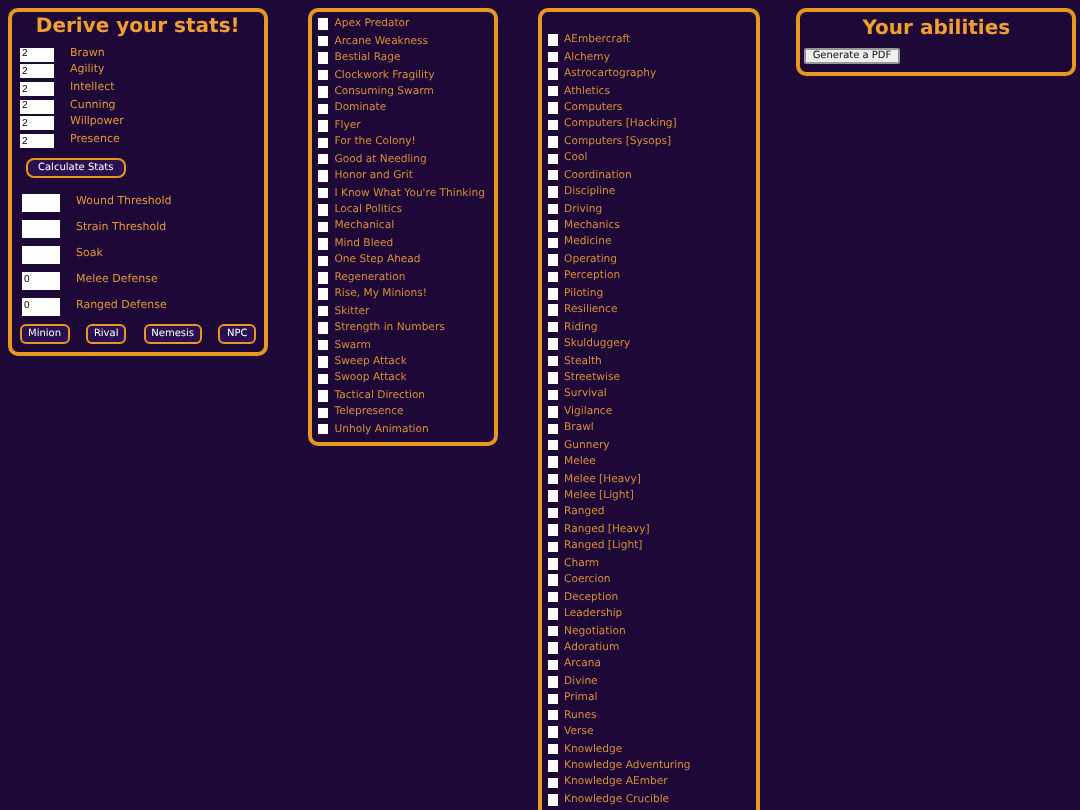 The image size is (1080, 810). What do you see at coordinates (936, 30) in the screenshot?
I see `panel-title: Your abilities` at bounding box center [936, 30].